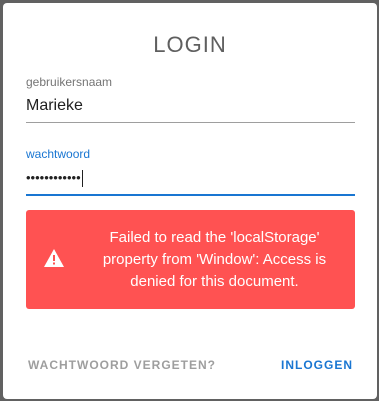  I want to click on warning-icon, so click(54, 258).